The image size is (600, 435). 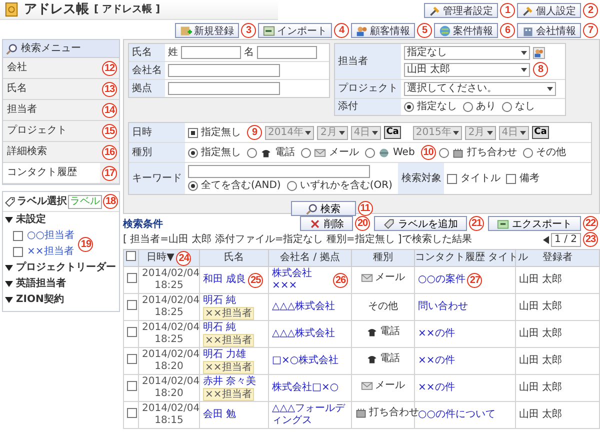 I want to click on sidebar-item: 会社, so click(x=51, y=68).